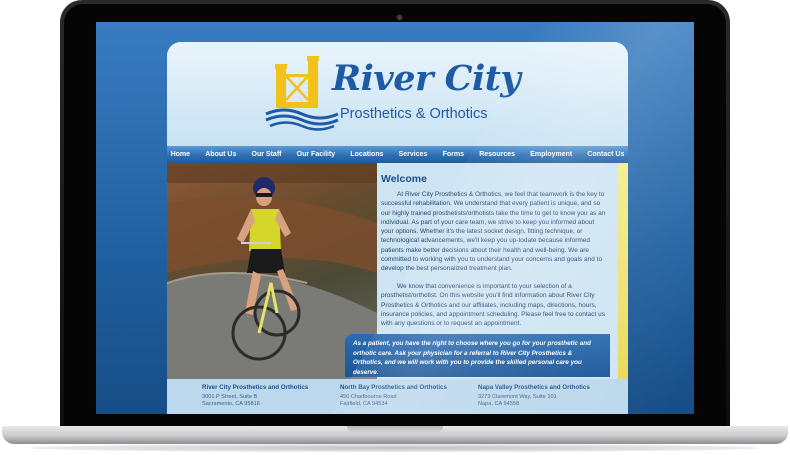 This screenshot has height=455, width=790. I want to click on nav-contact-us: Contact Us, so click(605, 154).